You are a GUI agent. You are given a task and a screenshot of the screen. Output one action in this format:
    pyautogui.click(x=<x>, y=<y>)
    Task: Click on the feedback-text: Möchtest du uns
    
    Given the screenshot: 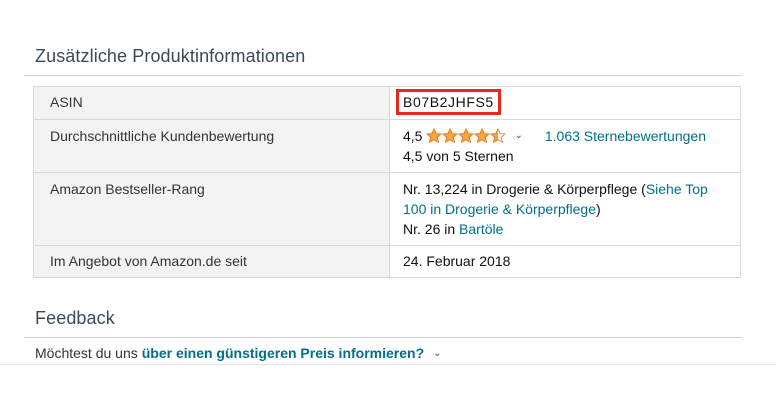 What is the action you would take?
    pyautogui.click(x=86, y=353)
    